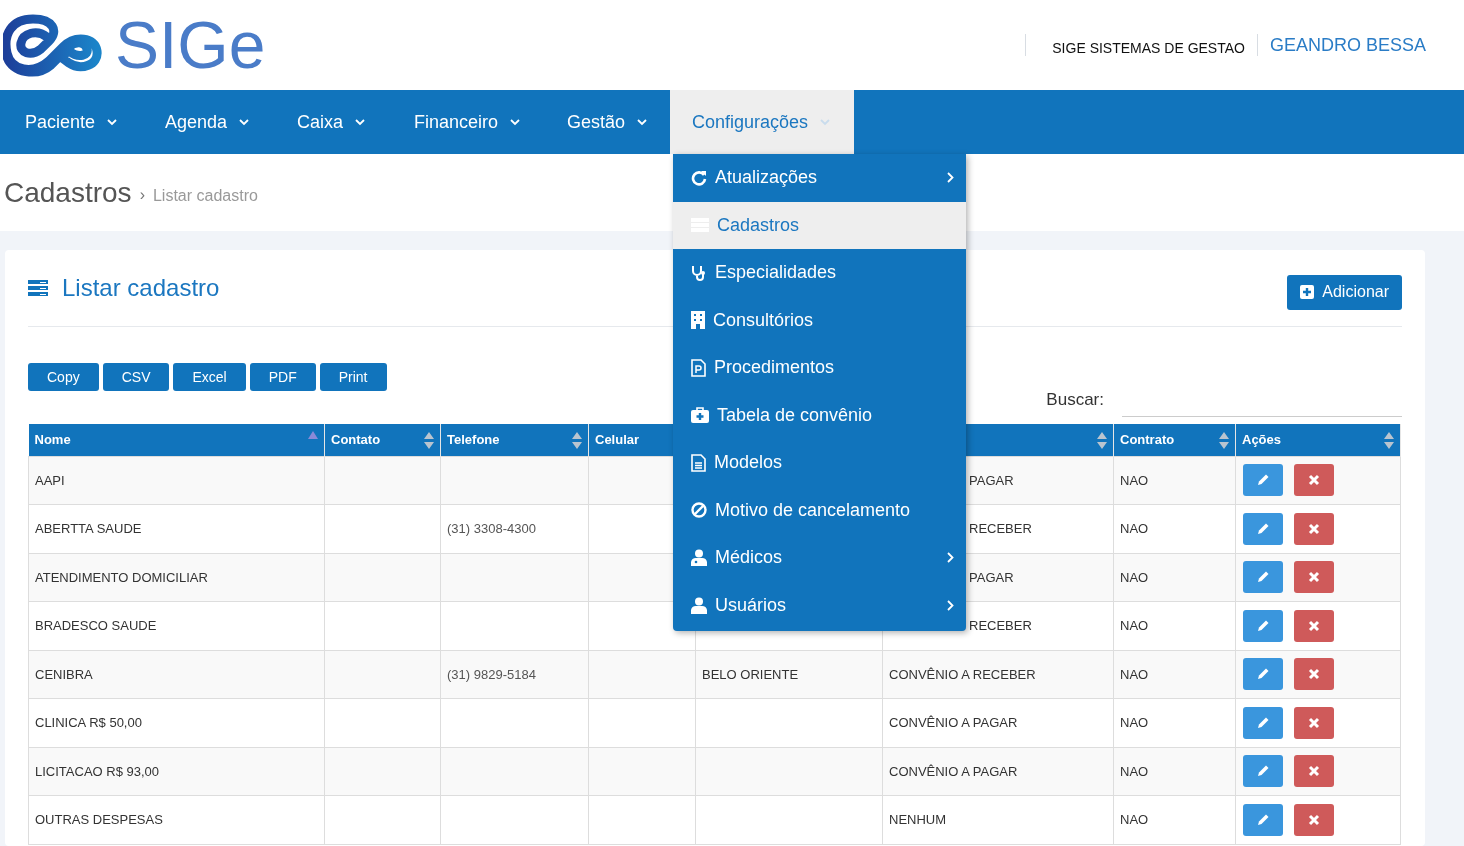 The image size is (1464, 846). Describe the element at coordinates (353, 377) in the screenshot. I see `export-button: Print` at that location.